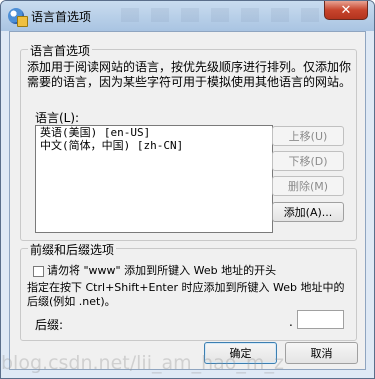  Describe the element at coordinates (18, 17) in the screenshot. I see `internet-options-icon` at that location.